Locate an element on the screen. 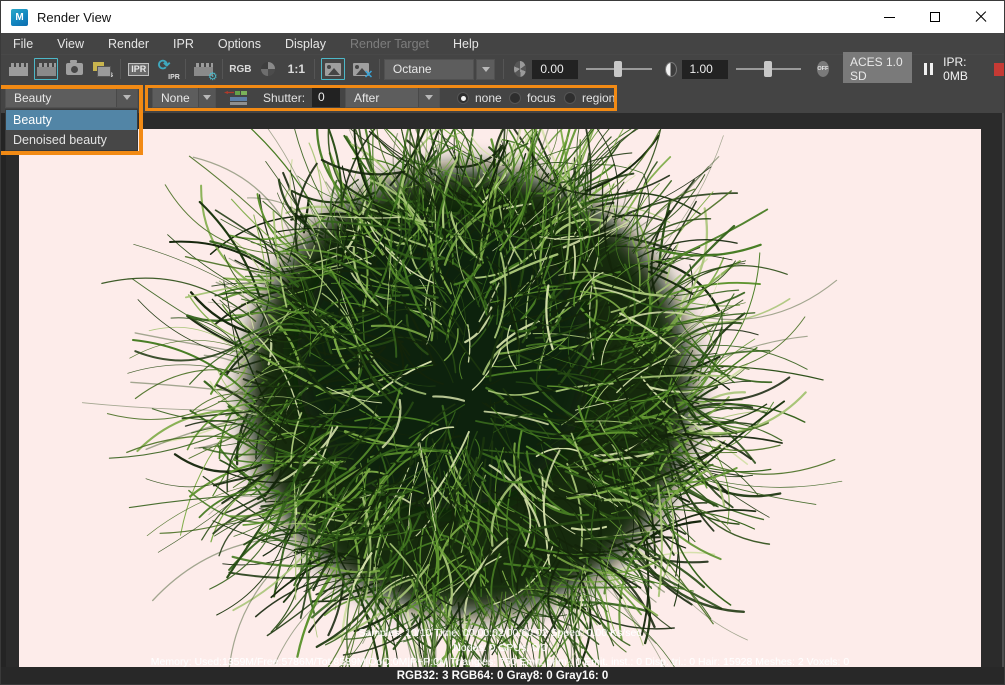 Image resolution: width=1005 pixels, height=685 pixels. image-icon is located at coordinates (333, 69).